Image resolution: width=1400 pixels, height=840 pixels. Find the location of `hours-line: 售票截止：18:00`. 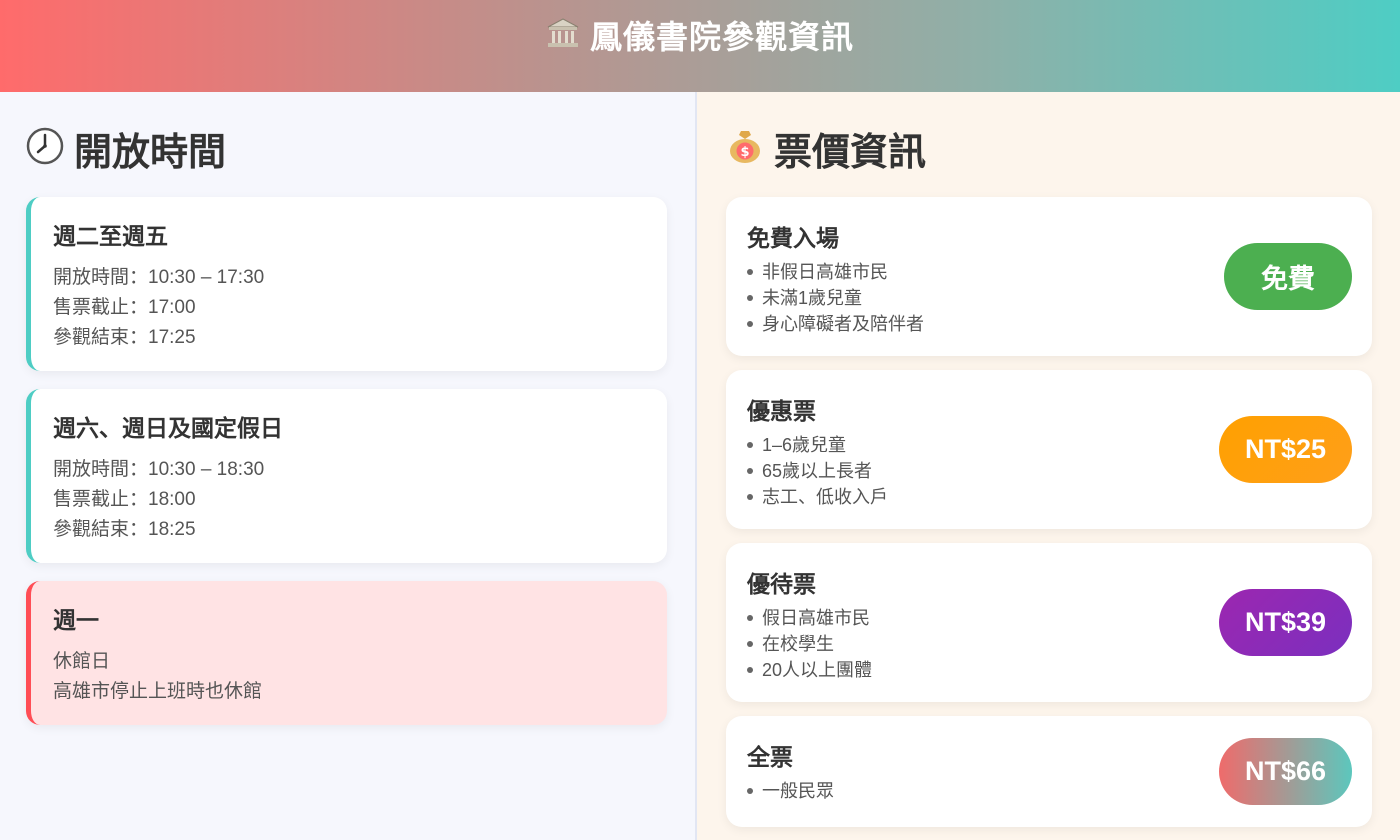

hours-line: 售票截止：18:00 is located at coordinates (124, 499).